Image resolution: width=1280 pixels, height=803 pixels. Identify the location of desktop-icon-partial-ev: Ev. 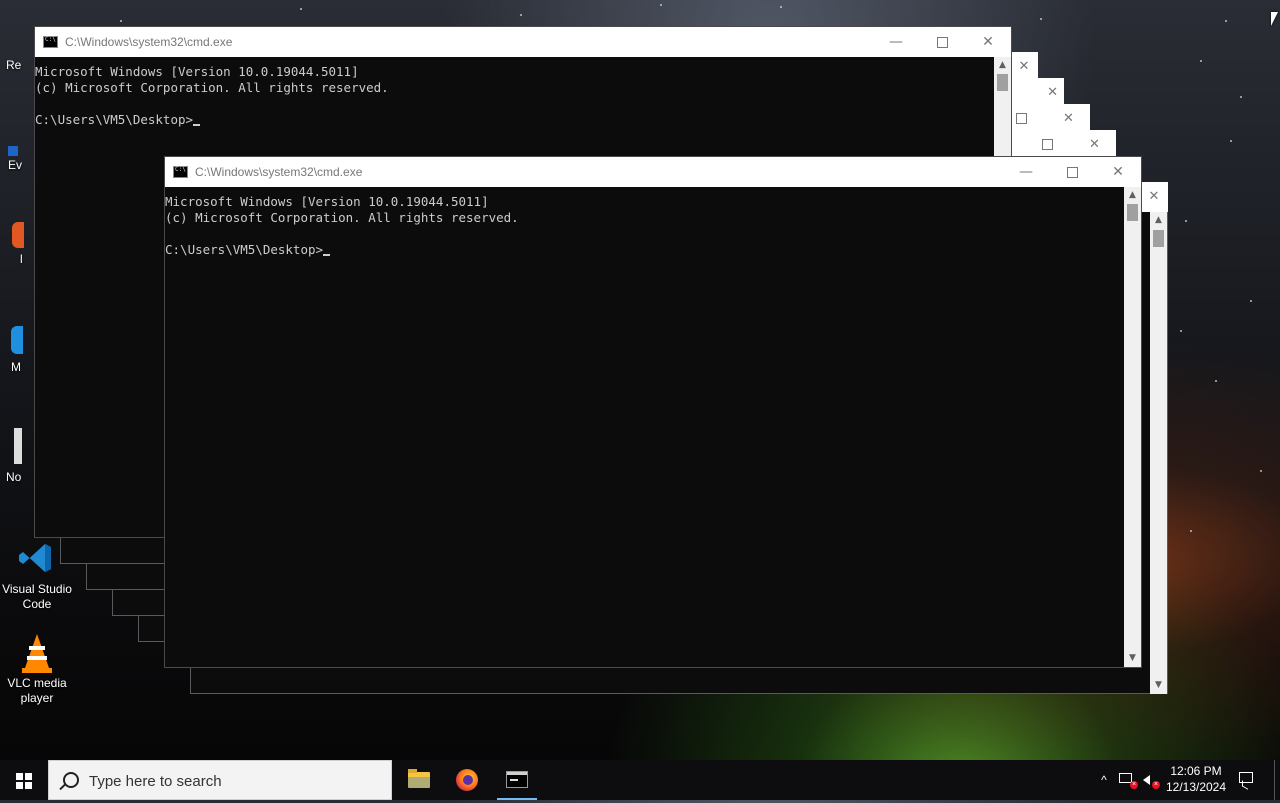
(15, 159).